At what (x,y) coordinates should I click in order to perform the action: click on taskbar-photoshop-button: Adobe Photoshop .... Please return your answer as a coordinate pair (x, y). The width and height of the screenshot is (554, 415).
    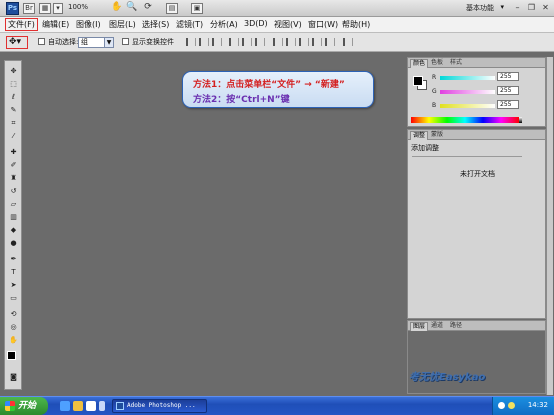
    Looking at the image, I should click on (159, 406).